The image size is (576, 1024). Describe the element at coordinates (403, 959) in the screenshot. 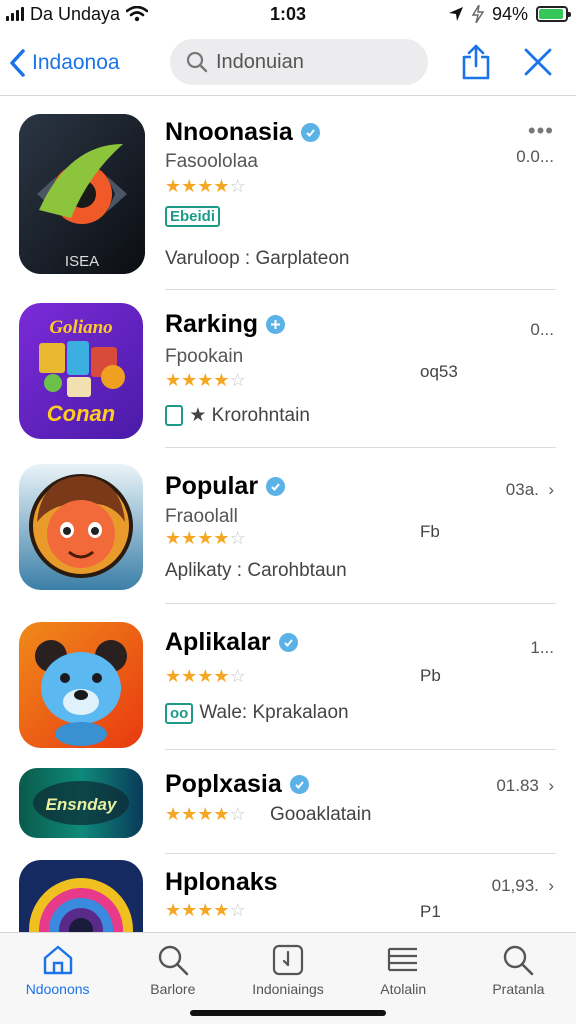

I see `list-icon` at that location.